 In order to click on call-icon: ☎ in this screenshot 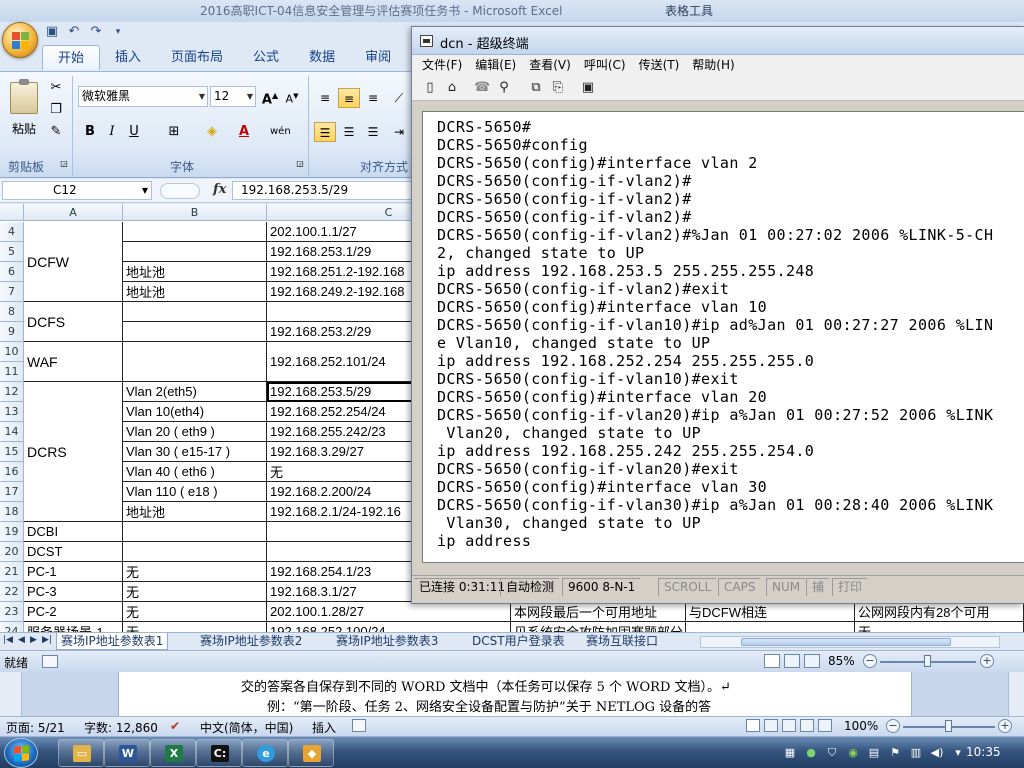, I will do `click(482, 88)`.